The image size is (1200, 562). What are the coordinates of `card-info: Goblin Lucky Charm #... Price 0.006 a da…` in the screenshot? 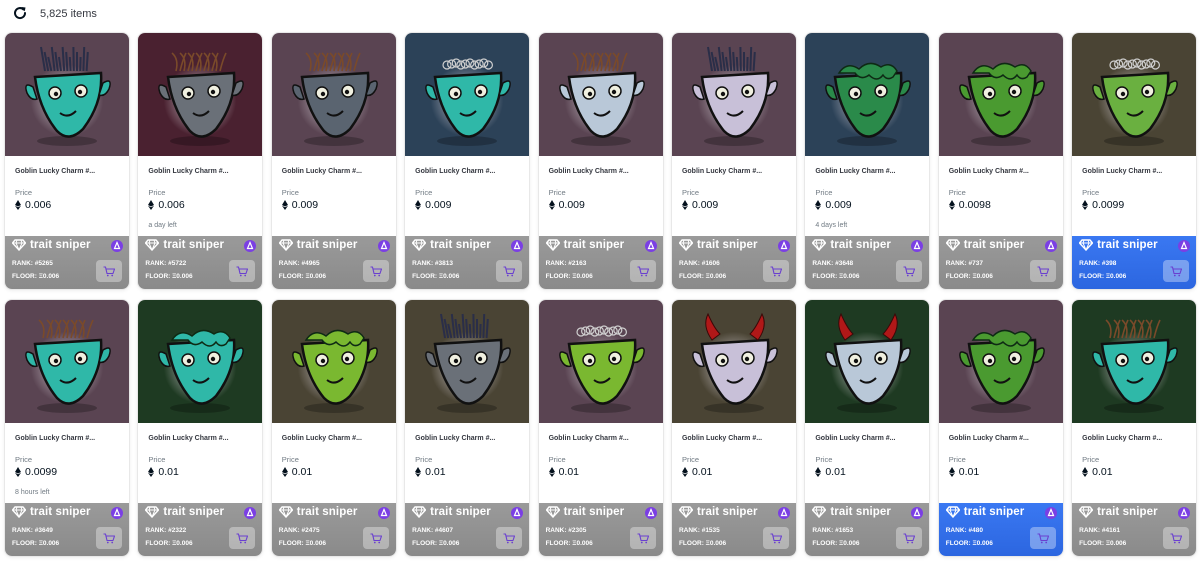 It's located at (200, 196).